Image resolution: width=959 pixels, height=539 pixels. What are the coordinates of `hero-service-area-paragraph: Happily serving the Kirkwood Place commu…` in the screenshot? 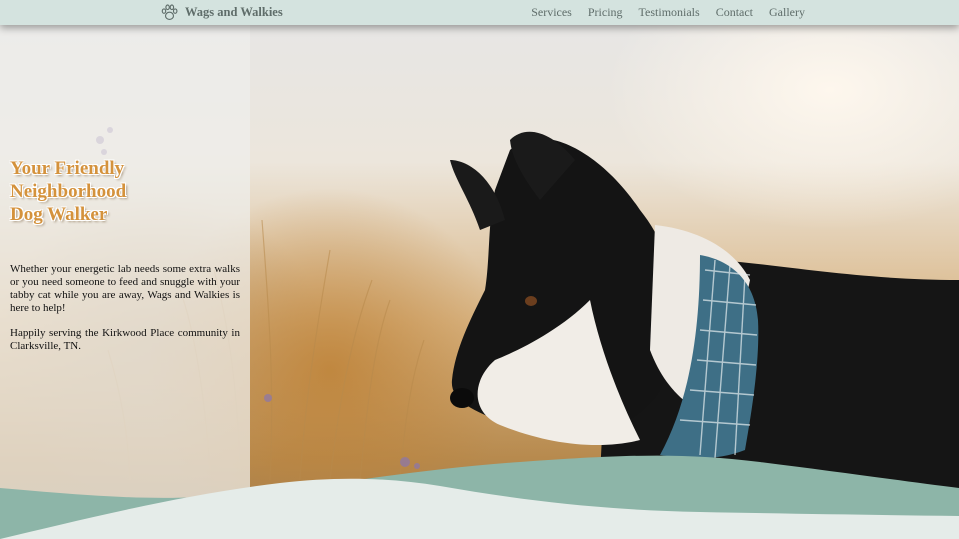 It's located at (125, 339).